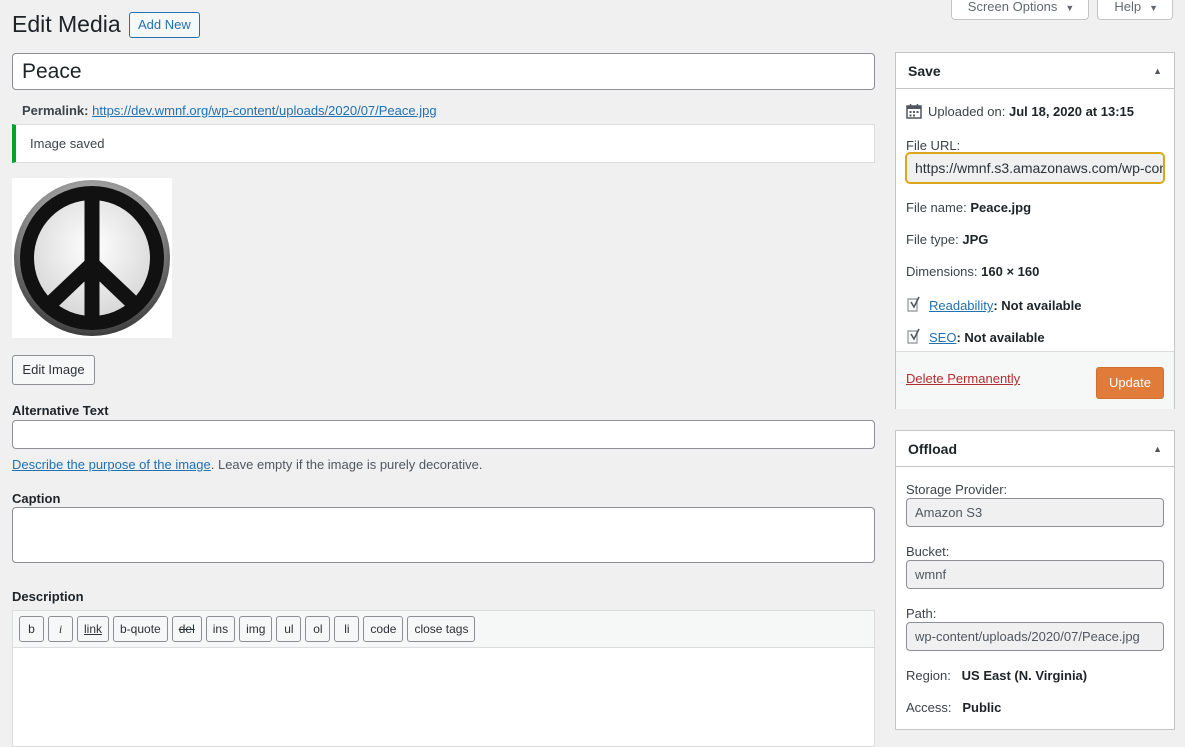 The image size is (1185, 747). Describe the element at coordinates (942, 337) in the screenshot. I see `seo-link: SEO` at that location.